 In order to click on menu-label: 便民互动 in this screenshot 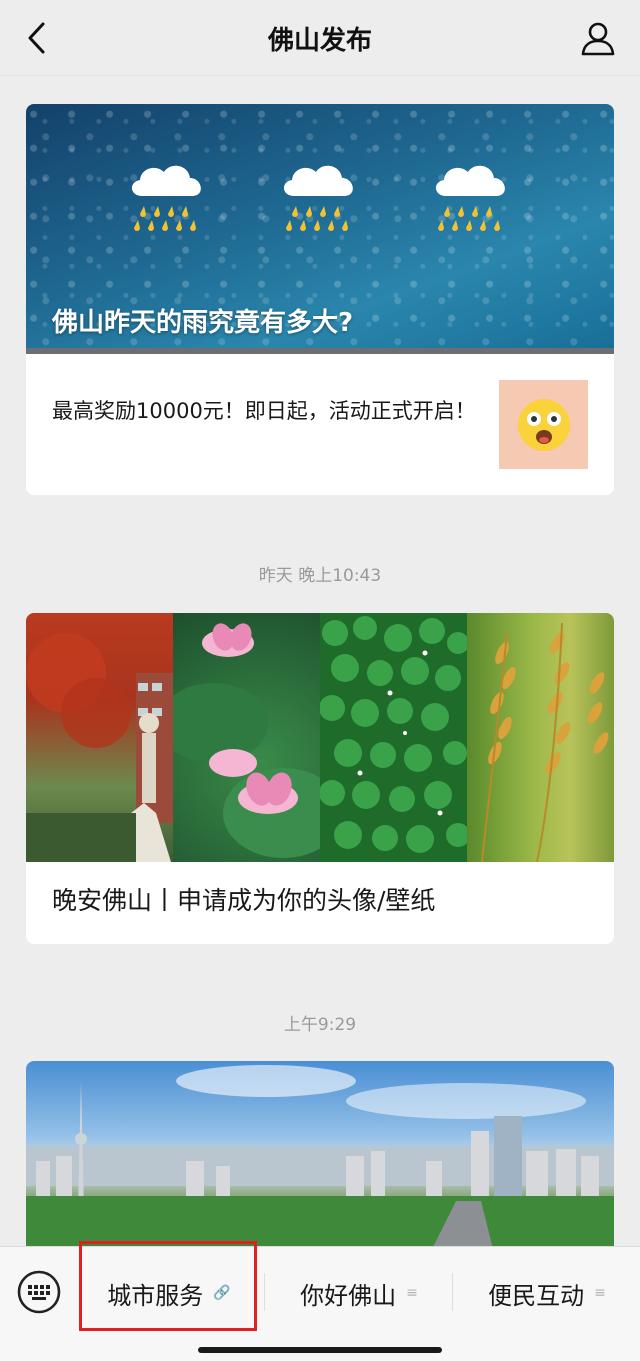, I will do `click(536, 1295)`.